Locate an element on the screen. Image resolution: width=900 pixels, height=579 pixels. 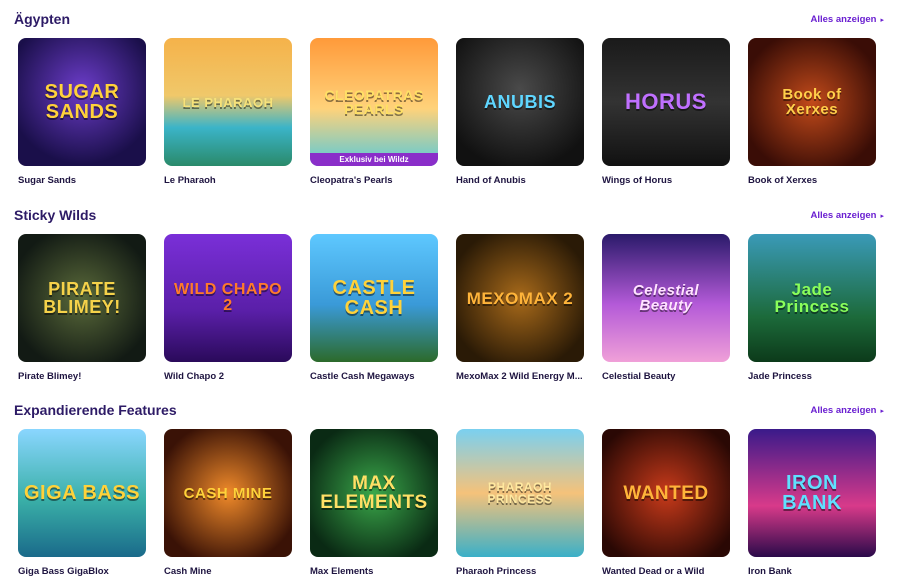
game-art-text: CLEOPATRAS PEARLS is located at coordinates (374, 102).